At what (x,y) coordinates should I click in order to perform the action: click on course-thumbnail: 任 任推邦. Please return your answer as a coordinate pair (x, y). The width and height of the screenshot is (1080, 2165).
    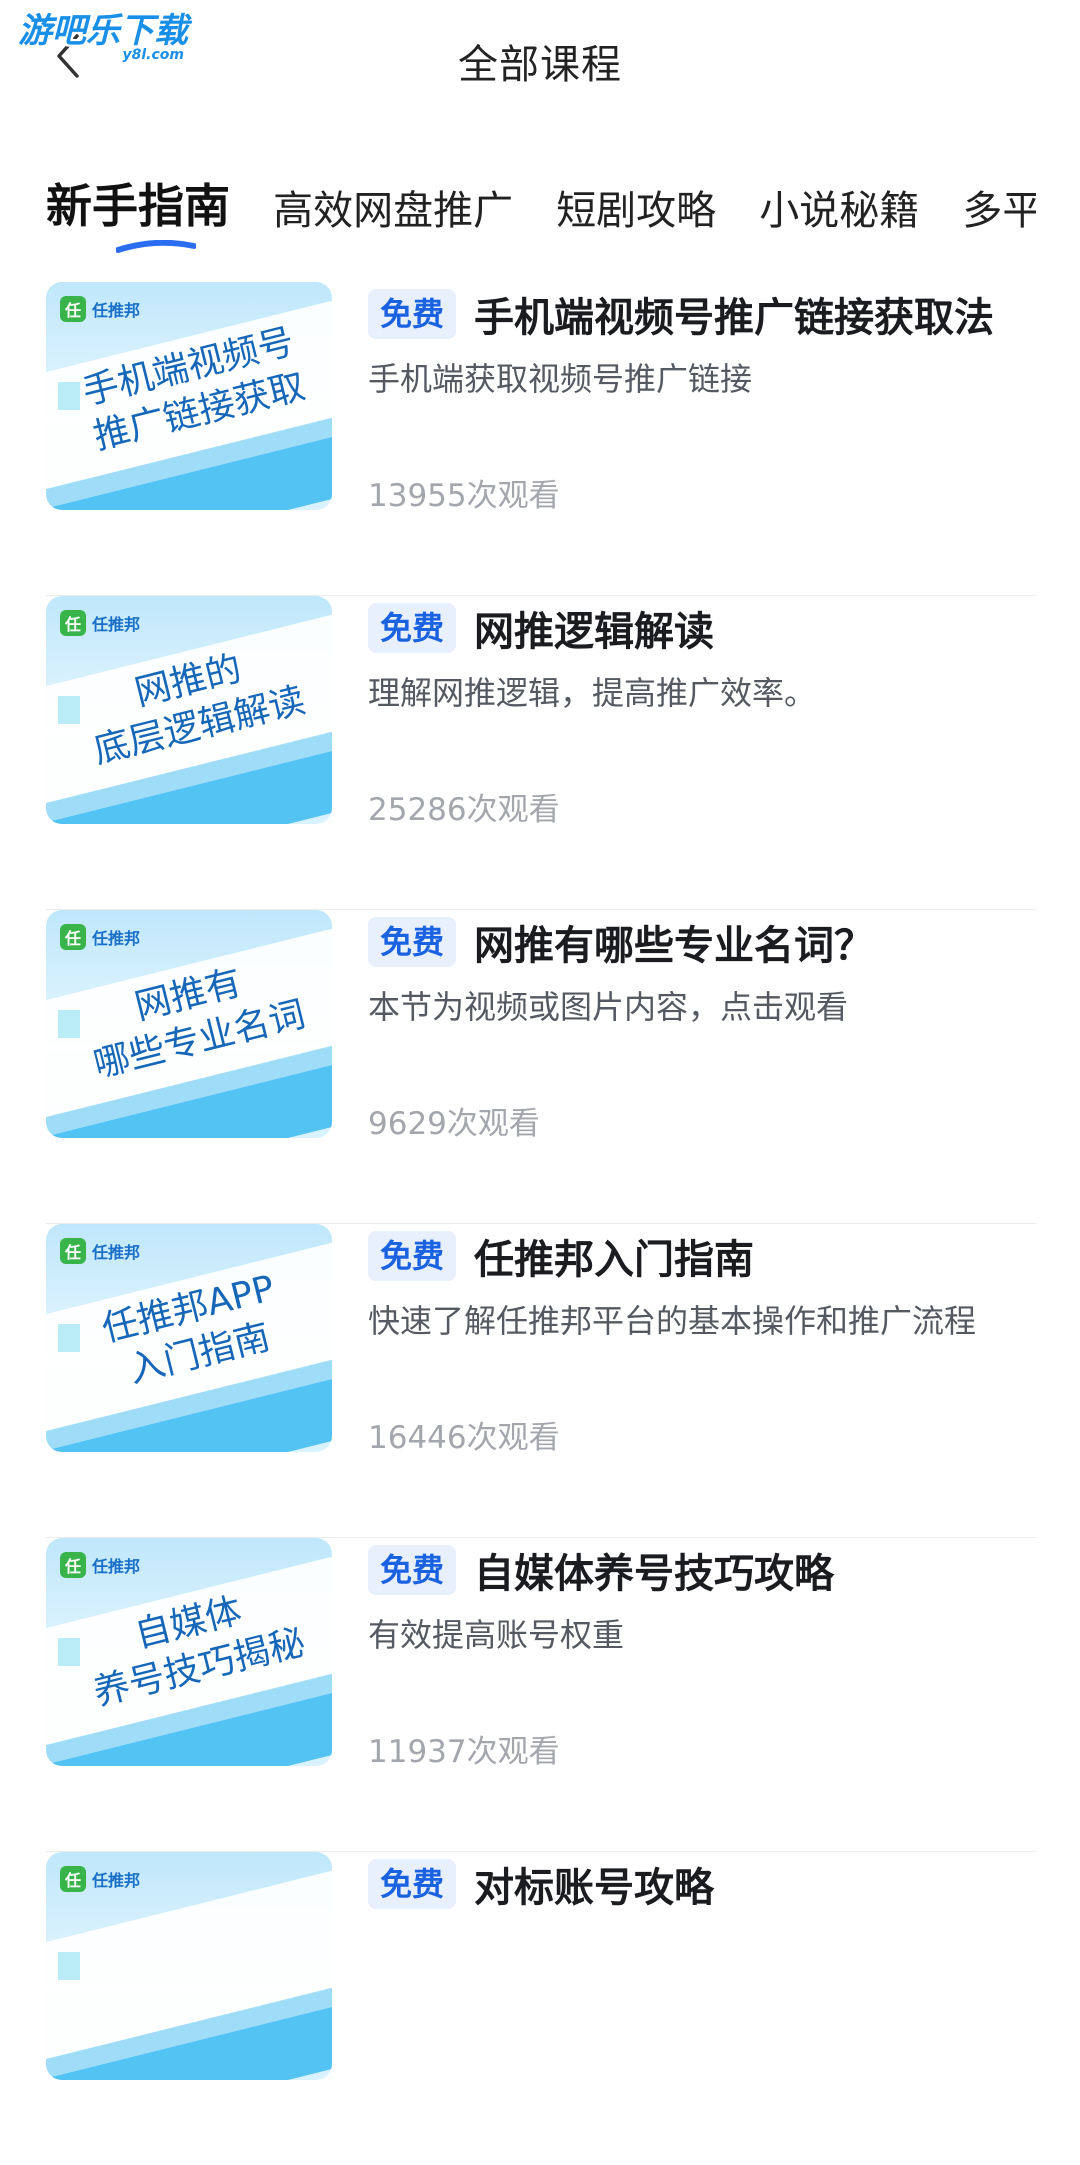
    Looking at the image, I should click on (189, 1966).